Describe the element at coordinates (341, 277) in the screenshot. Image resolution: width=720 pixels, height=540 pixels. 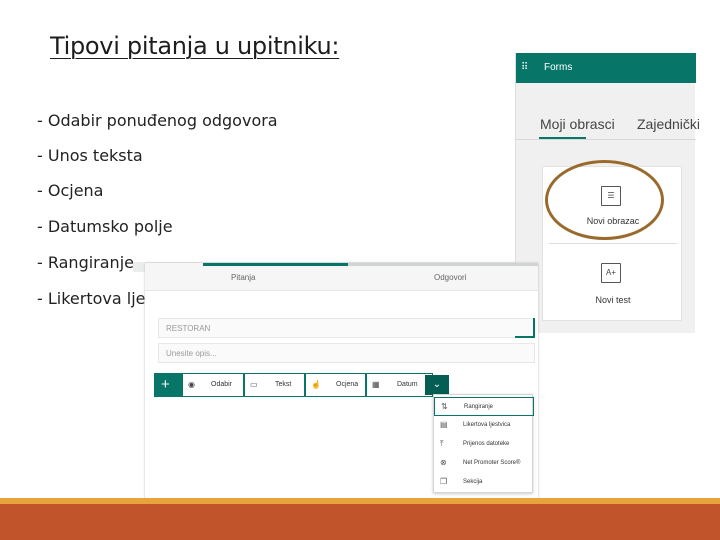
I see `editor-tabs: Pitanja Odgovori` at that location.